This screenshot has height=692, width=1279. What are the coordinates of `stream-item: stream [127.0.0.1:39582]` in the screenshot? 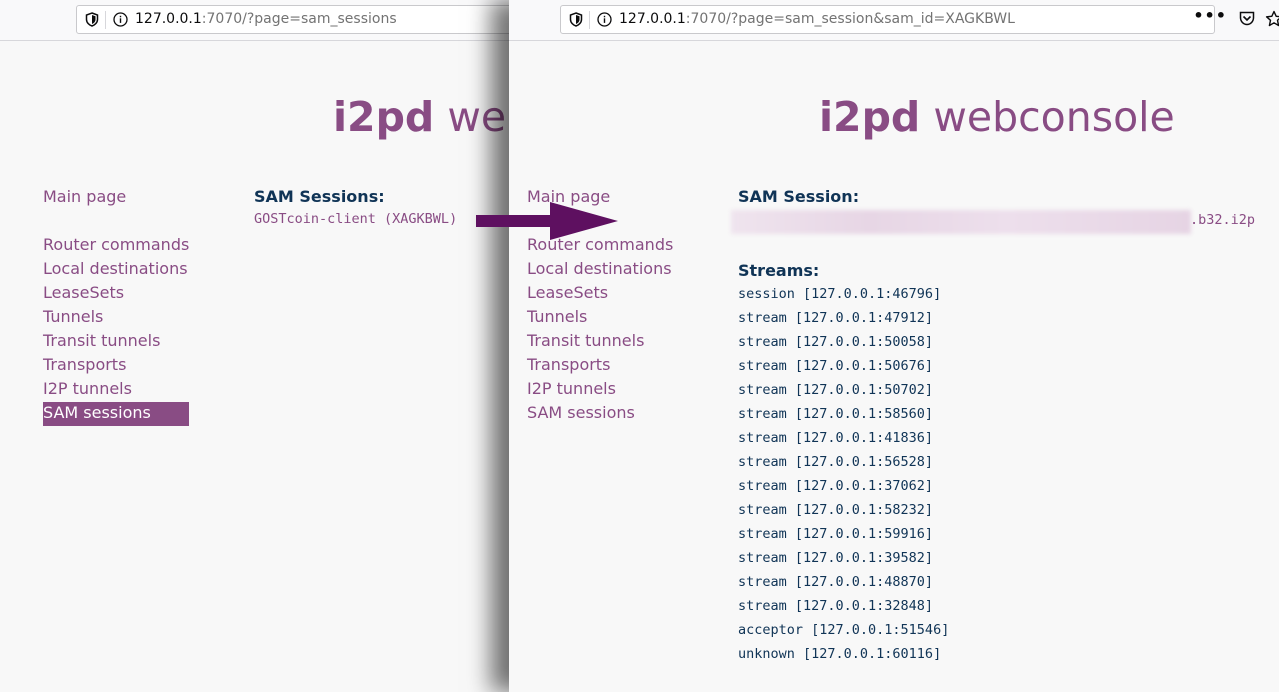 It's located at (836, 558).